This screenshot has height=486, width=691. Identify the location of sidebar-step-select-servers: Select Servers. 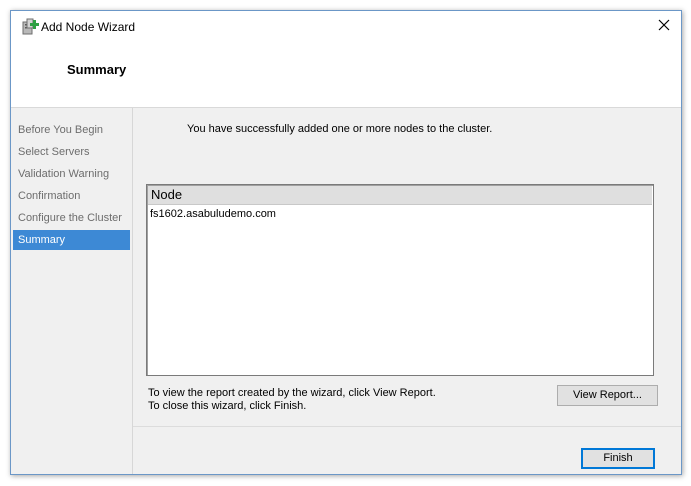
(54, 152).